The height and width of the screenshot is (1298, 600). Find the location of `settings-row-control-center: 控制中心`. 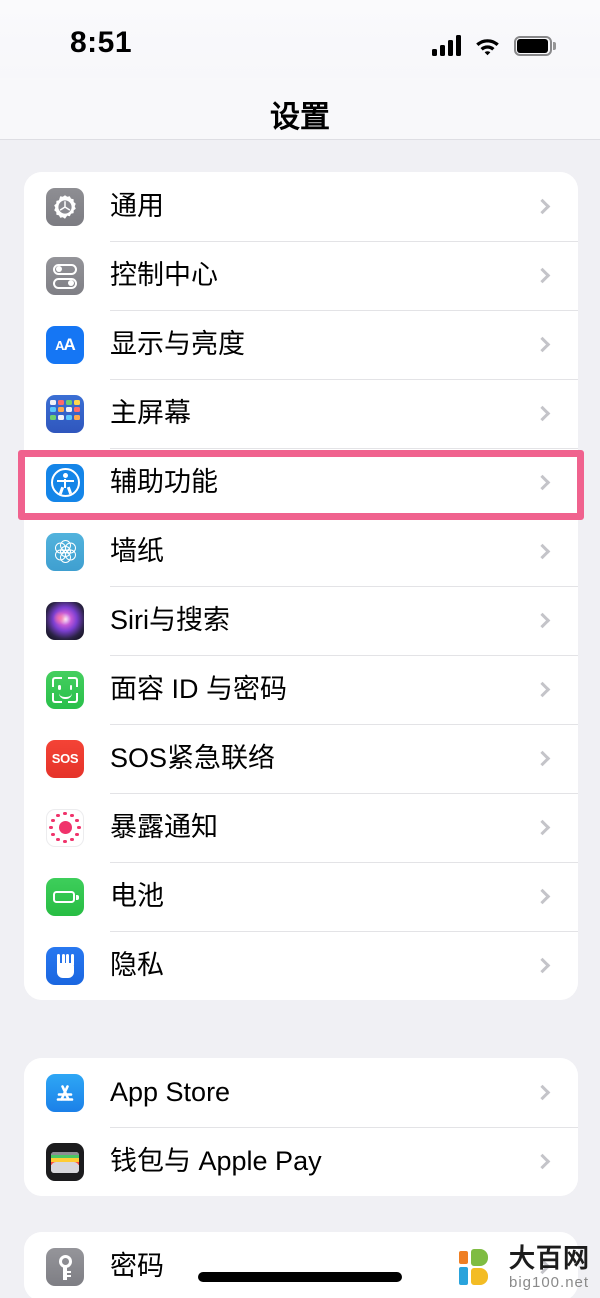

settings-row-control-center: 控制中心 is located at coordinates (301, 275).